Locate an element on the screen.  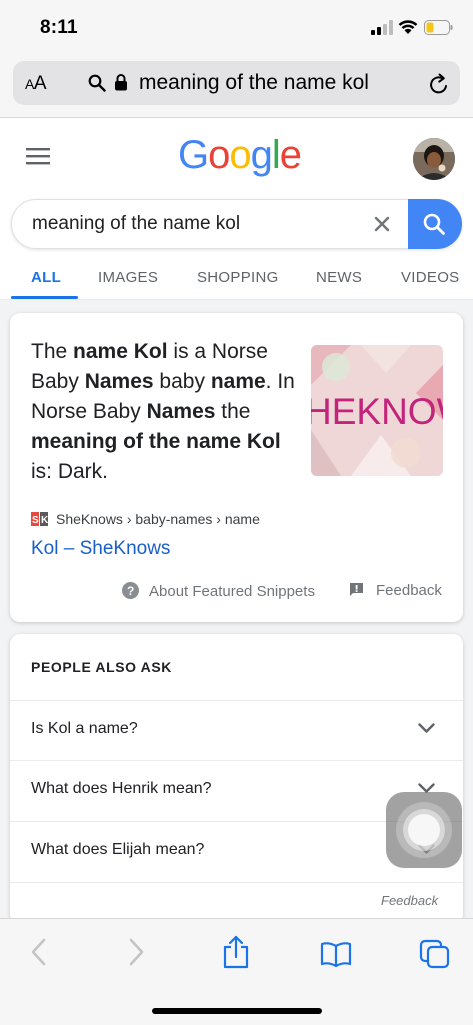
tab-news: NEWS is located at coordinates (339, 277).